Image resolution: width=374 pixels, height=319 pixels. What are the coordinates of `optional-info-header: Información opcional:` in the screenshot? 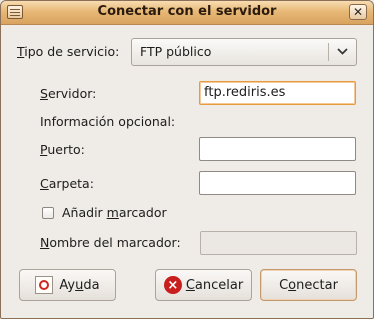 It's located at (108, 121).